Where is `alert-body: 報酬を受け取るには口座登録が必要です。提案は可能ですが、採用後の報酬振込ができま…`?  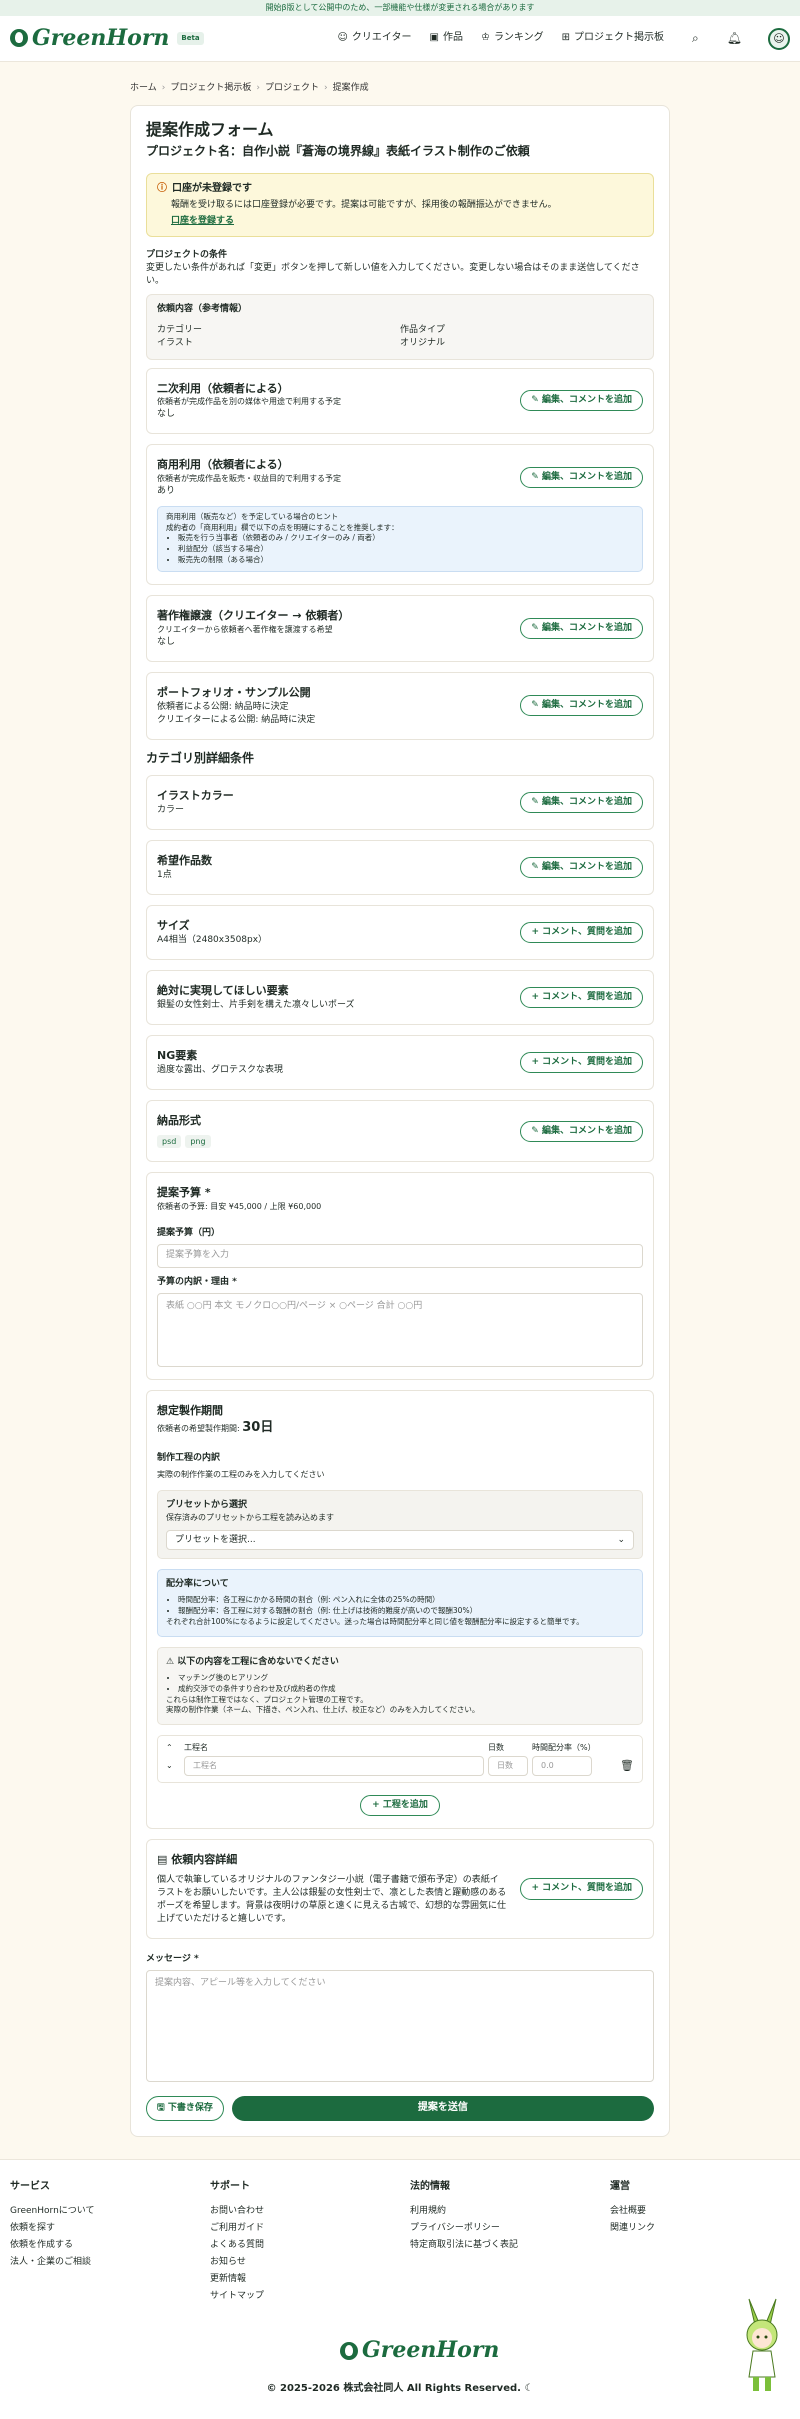 alert-body: 報酬を受け取るには口座登録が必要です。提案は可能ですが、採用後の報酬振込ができま… is located at coordinates (364, 205).